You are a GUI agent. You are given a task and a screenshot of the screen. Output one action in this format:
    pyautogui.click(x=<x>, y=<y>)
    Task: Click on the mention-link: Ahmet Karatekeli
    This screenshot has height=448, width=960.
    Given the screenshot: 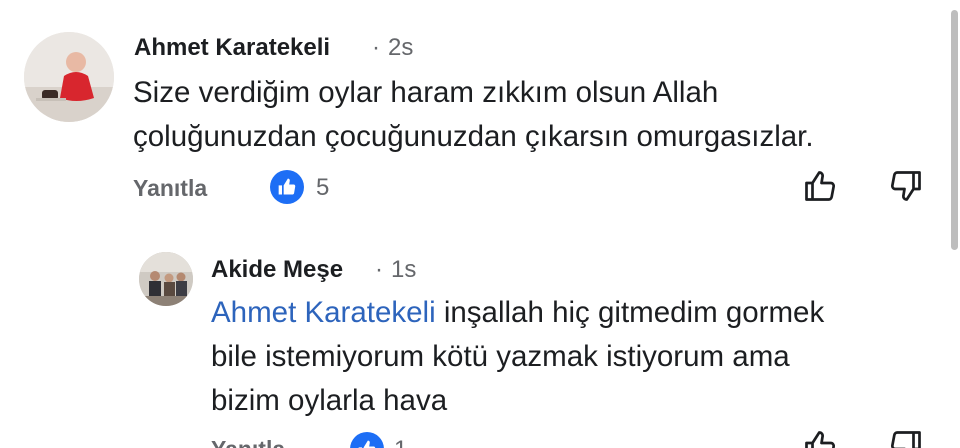 What is the action you would take?
    pyautogui.click(x=323, y=312)
    